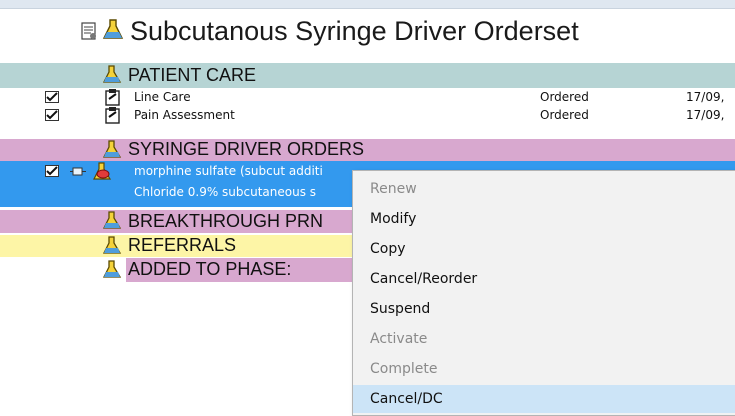 This screenshot has width=735, height=416. What do you see at coordinates (88, 31) in the screenshot?
I see `orderset-doc-icon` at bounding box center [88, 31].